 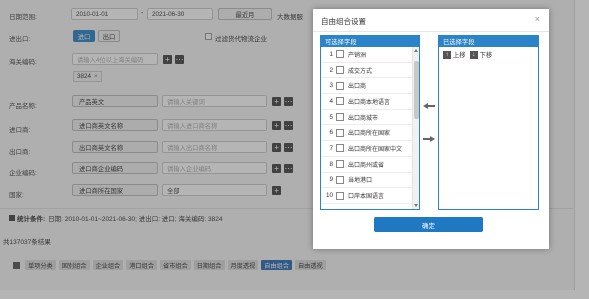 I want to click on field-option: 5 出口商城市, so click(x=366, y=118).